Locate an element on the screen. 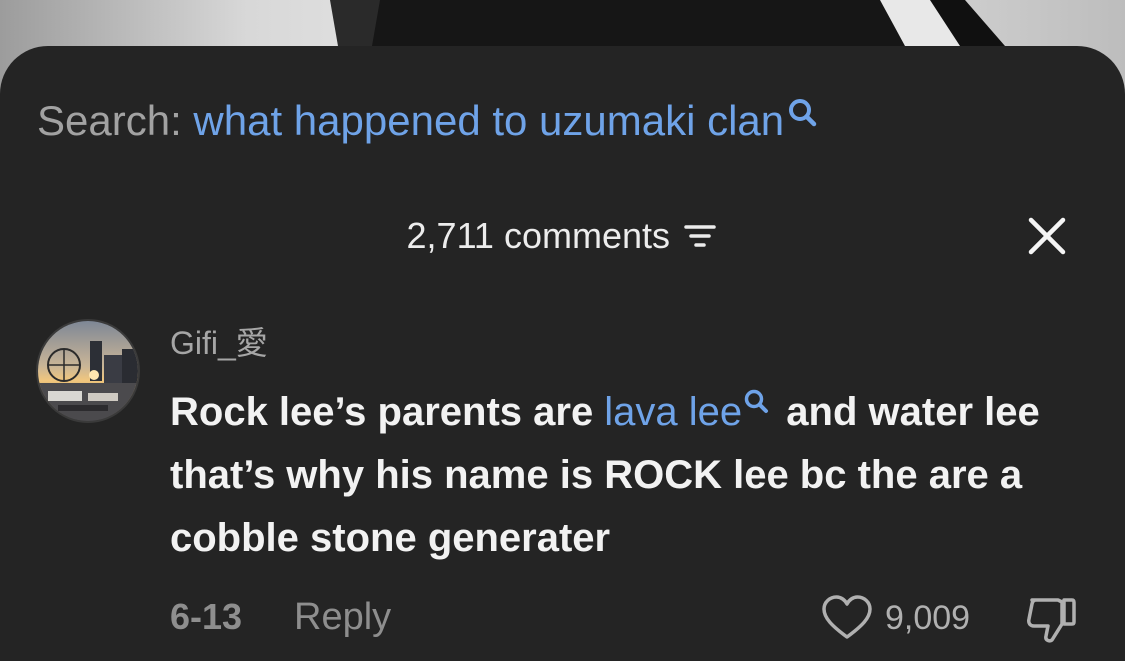 The width and height of the screenshot is (1125, 661). avatar-image is located at coordinates (88, 371).